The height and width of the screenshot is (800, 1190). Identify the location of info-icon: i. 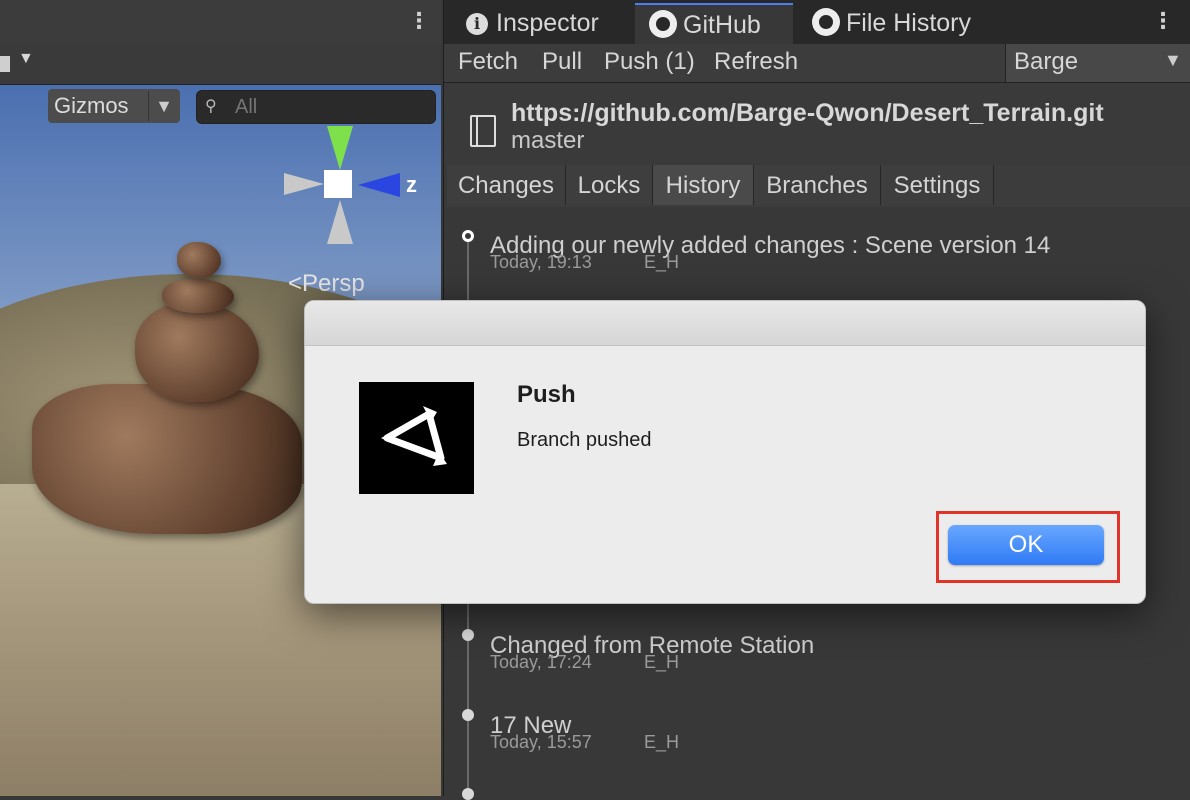
(477, 24).